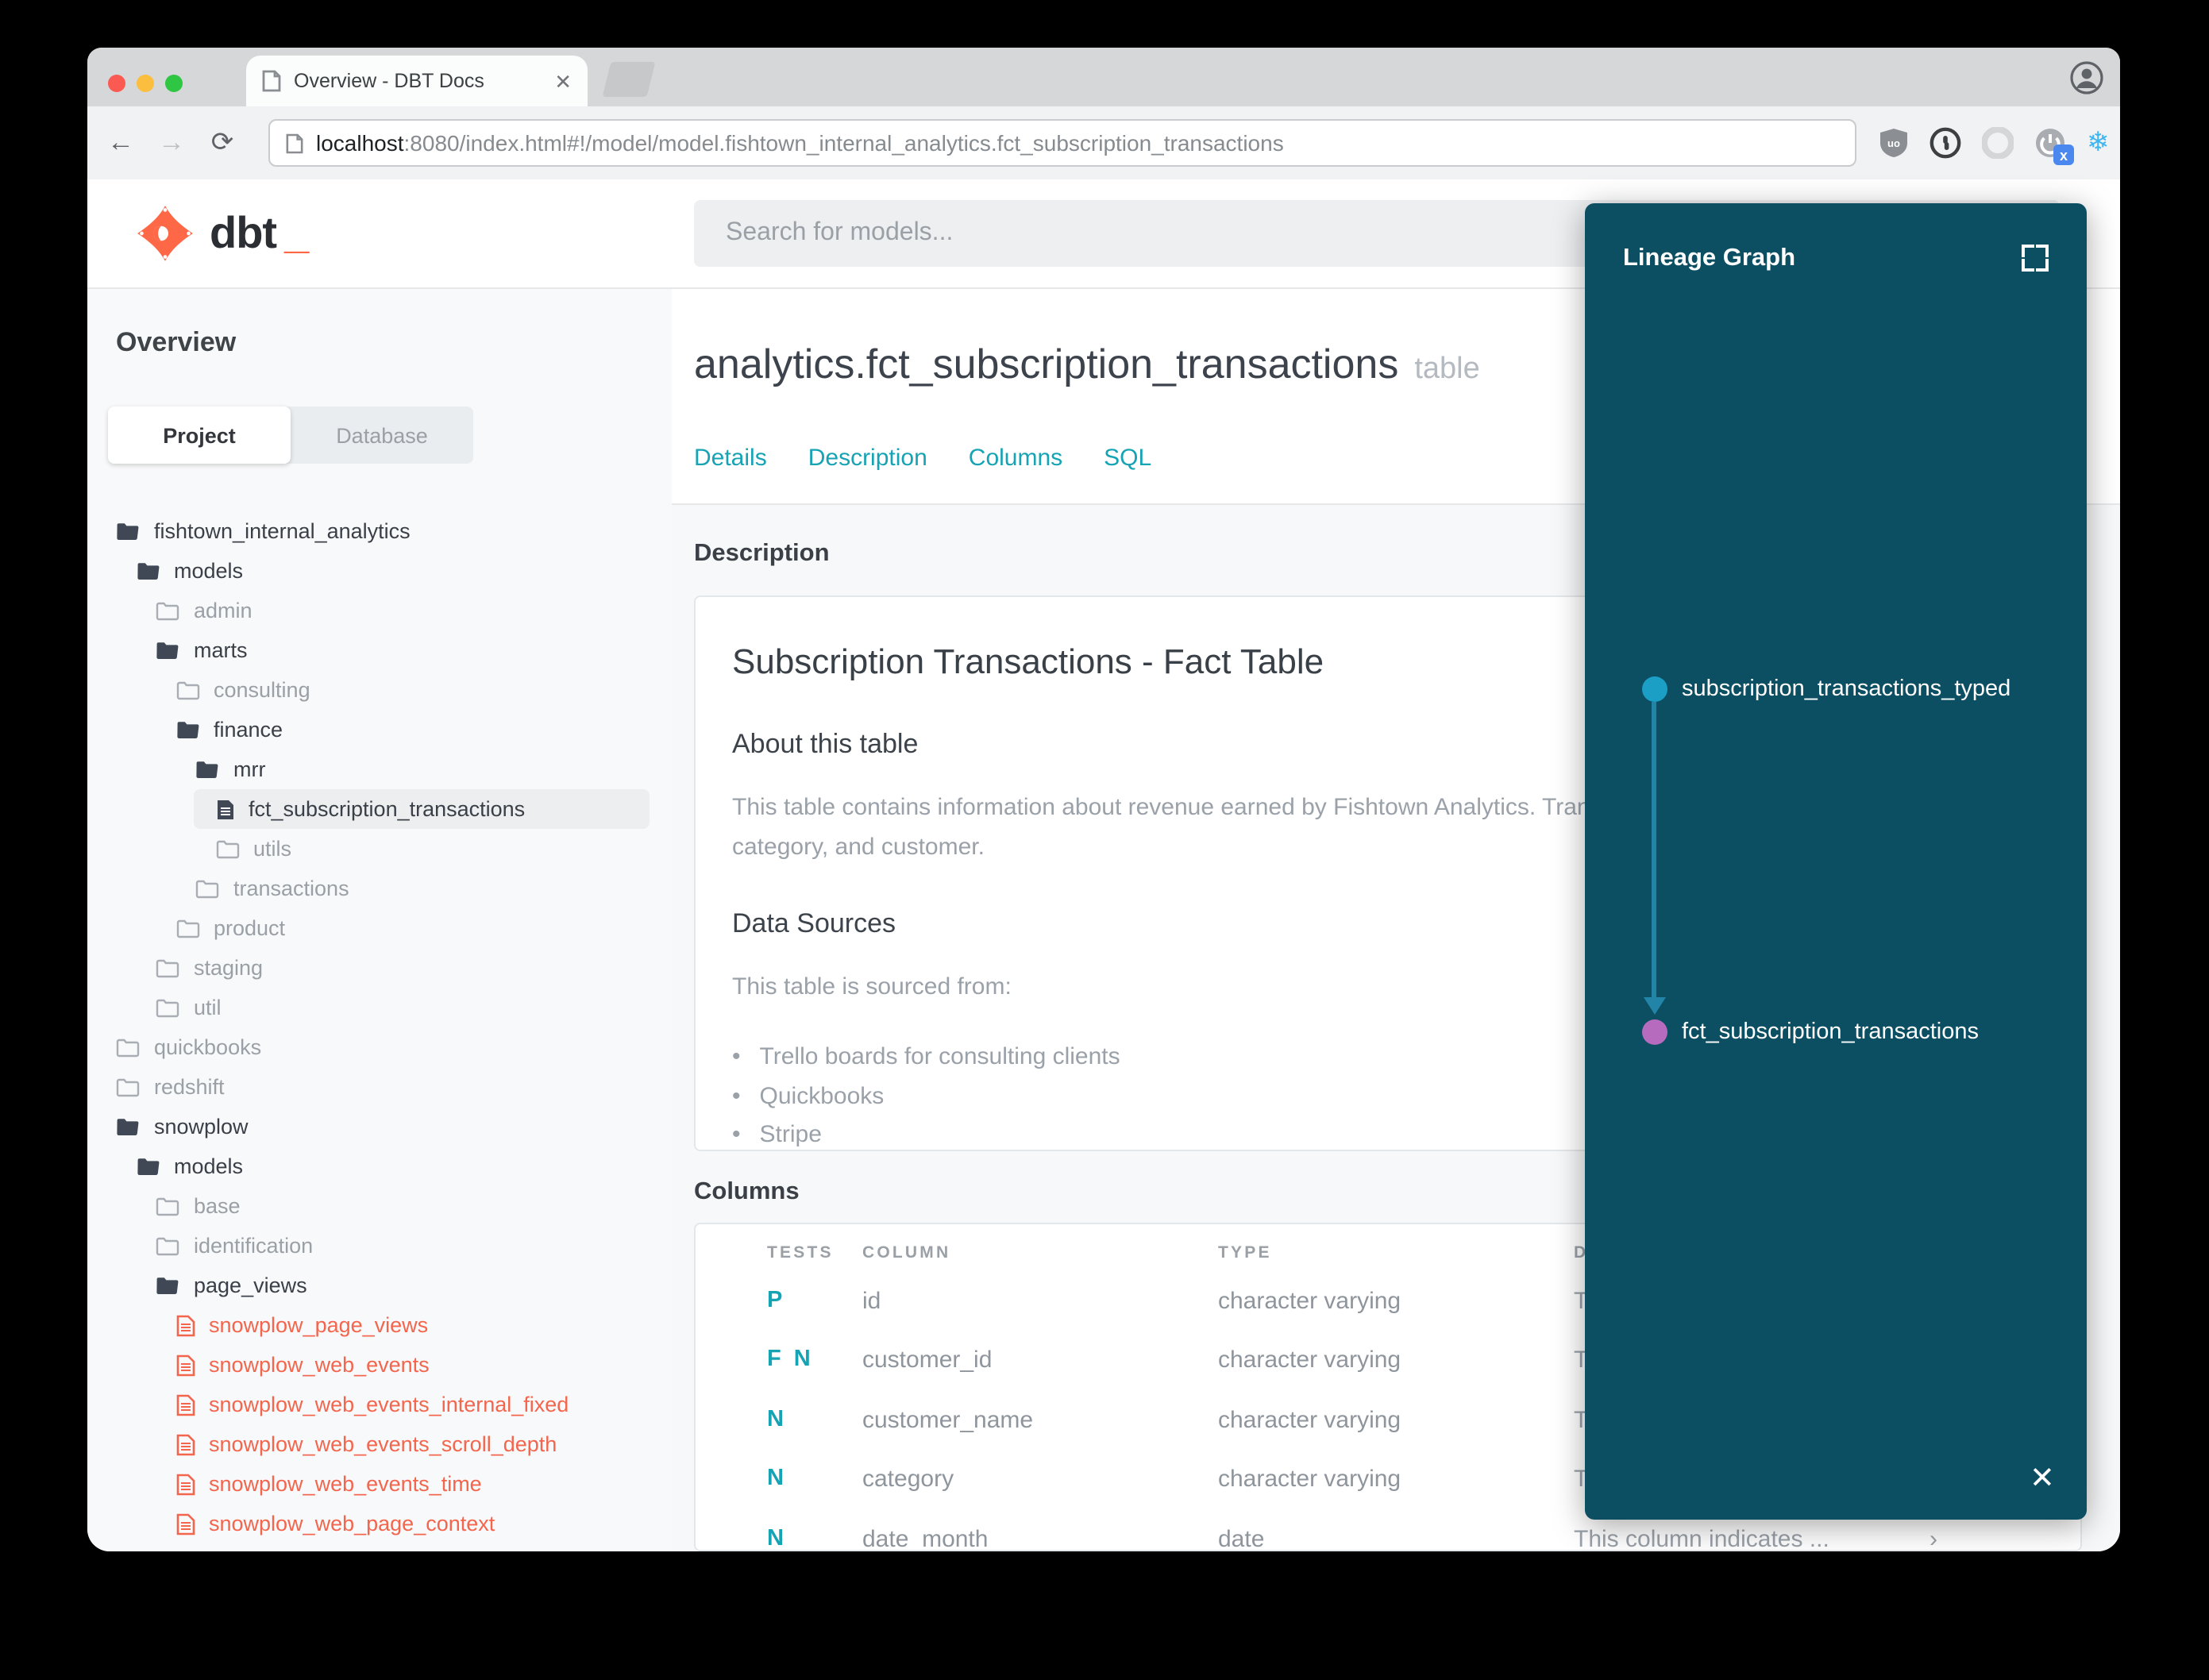  Describe the element at coordinates (563, 81) in the screenshot. I see `tab-close-icon: ✕` at that location.